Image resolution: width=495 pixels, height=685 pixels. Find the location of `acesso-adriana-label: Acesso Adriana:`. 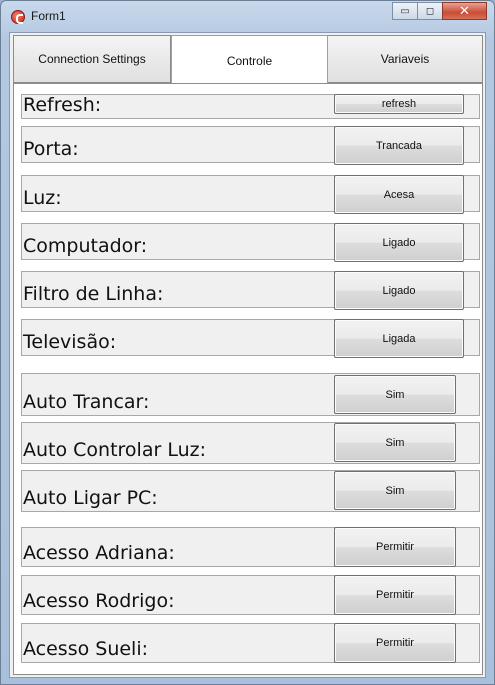

acesso-adriana-label: Acesso Adriana: is located at coordinates (99, 553).